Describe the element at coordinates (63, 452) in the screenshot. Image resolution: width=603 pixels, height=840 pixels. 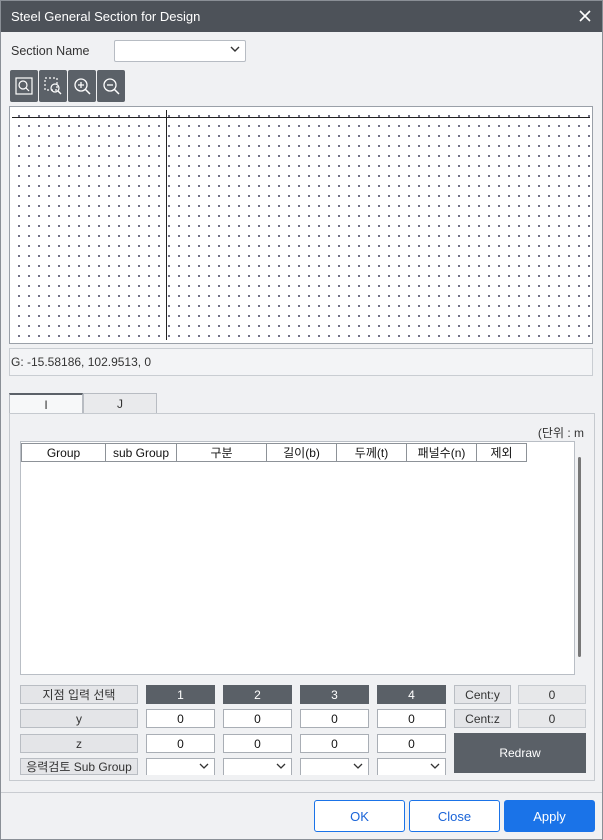
I see `col-group: Group` at that location.